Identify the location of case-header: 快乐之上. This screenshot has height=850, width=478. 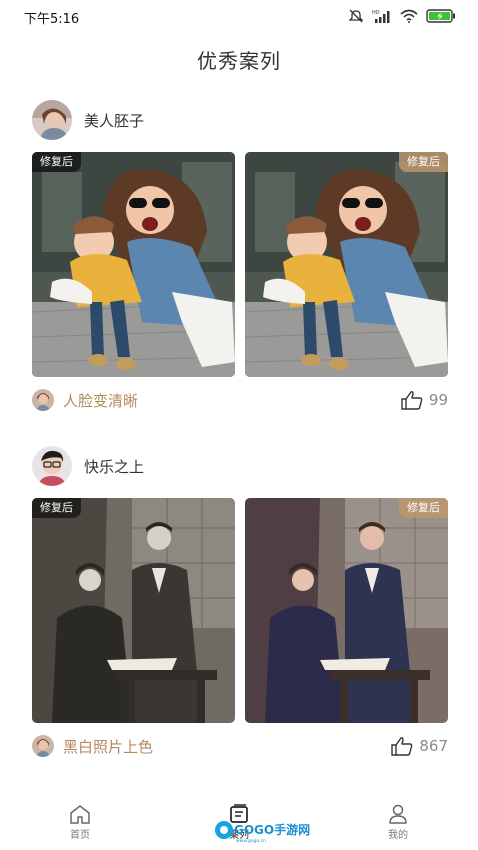
(88, 466).